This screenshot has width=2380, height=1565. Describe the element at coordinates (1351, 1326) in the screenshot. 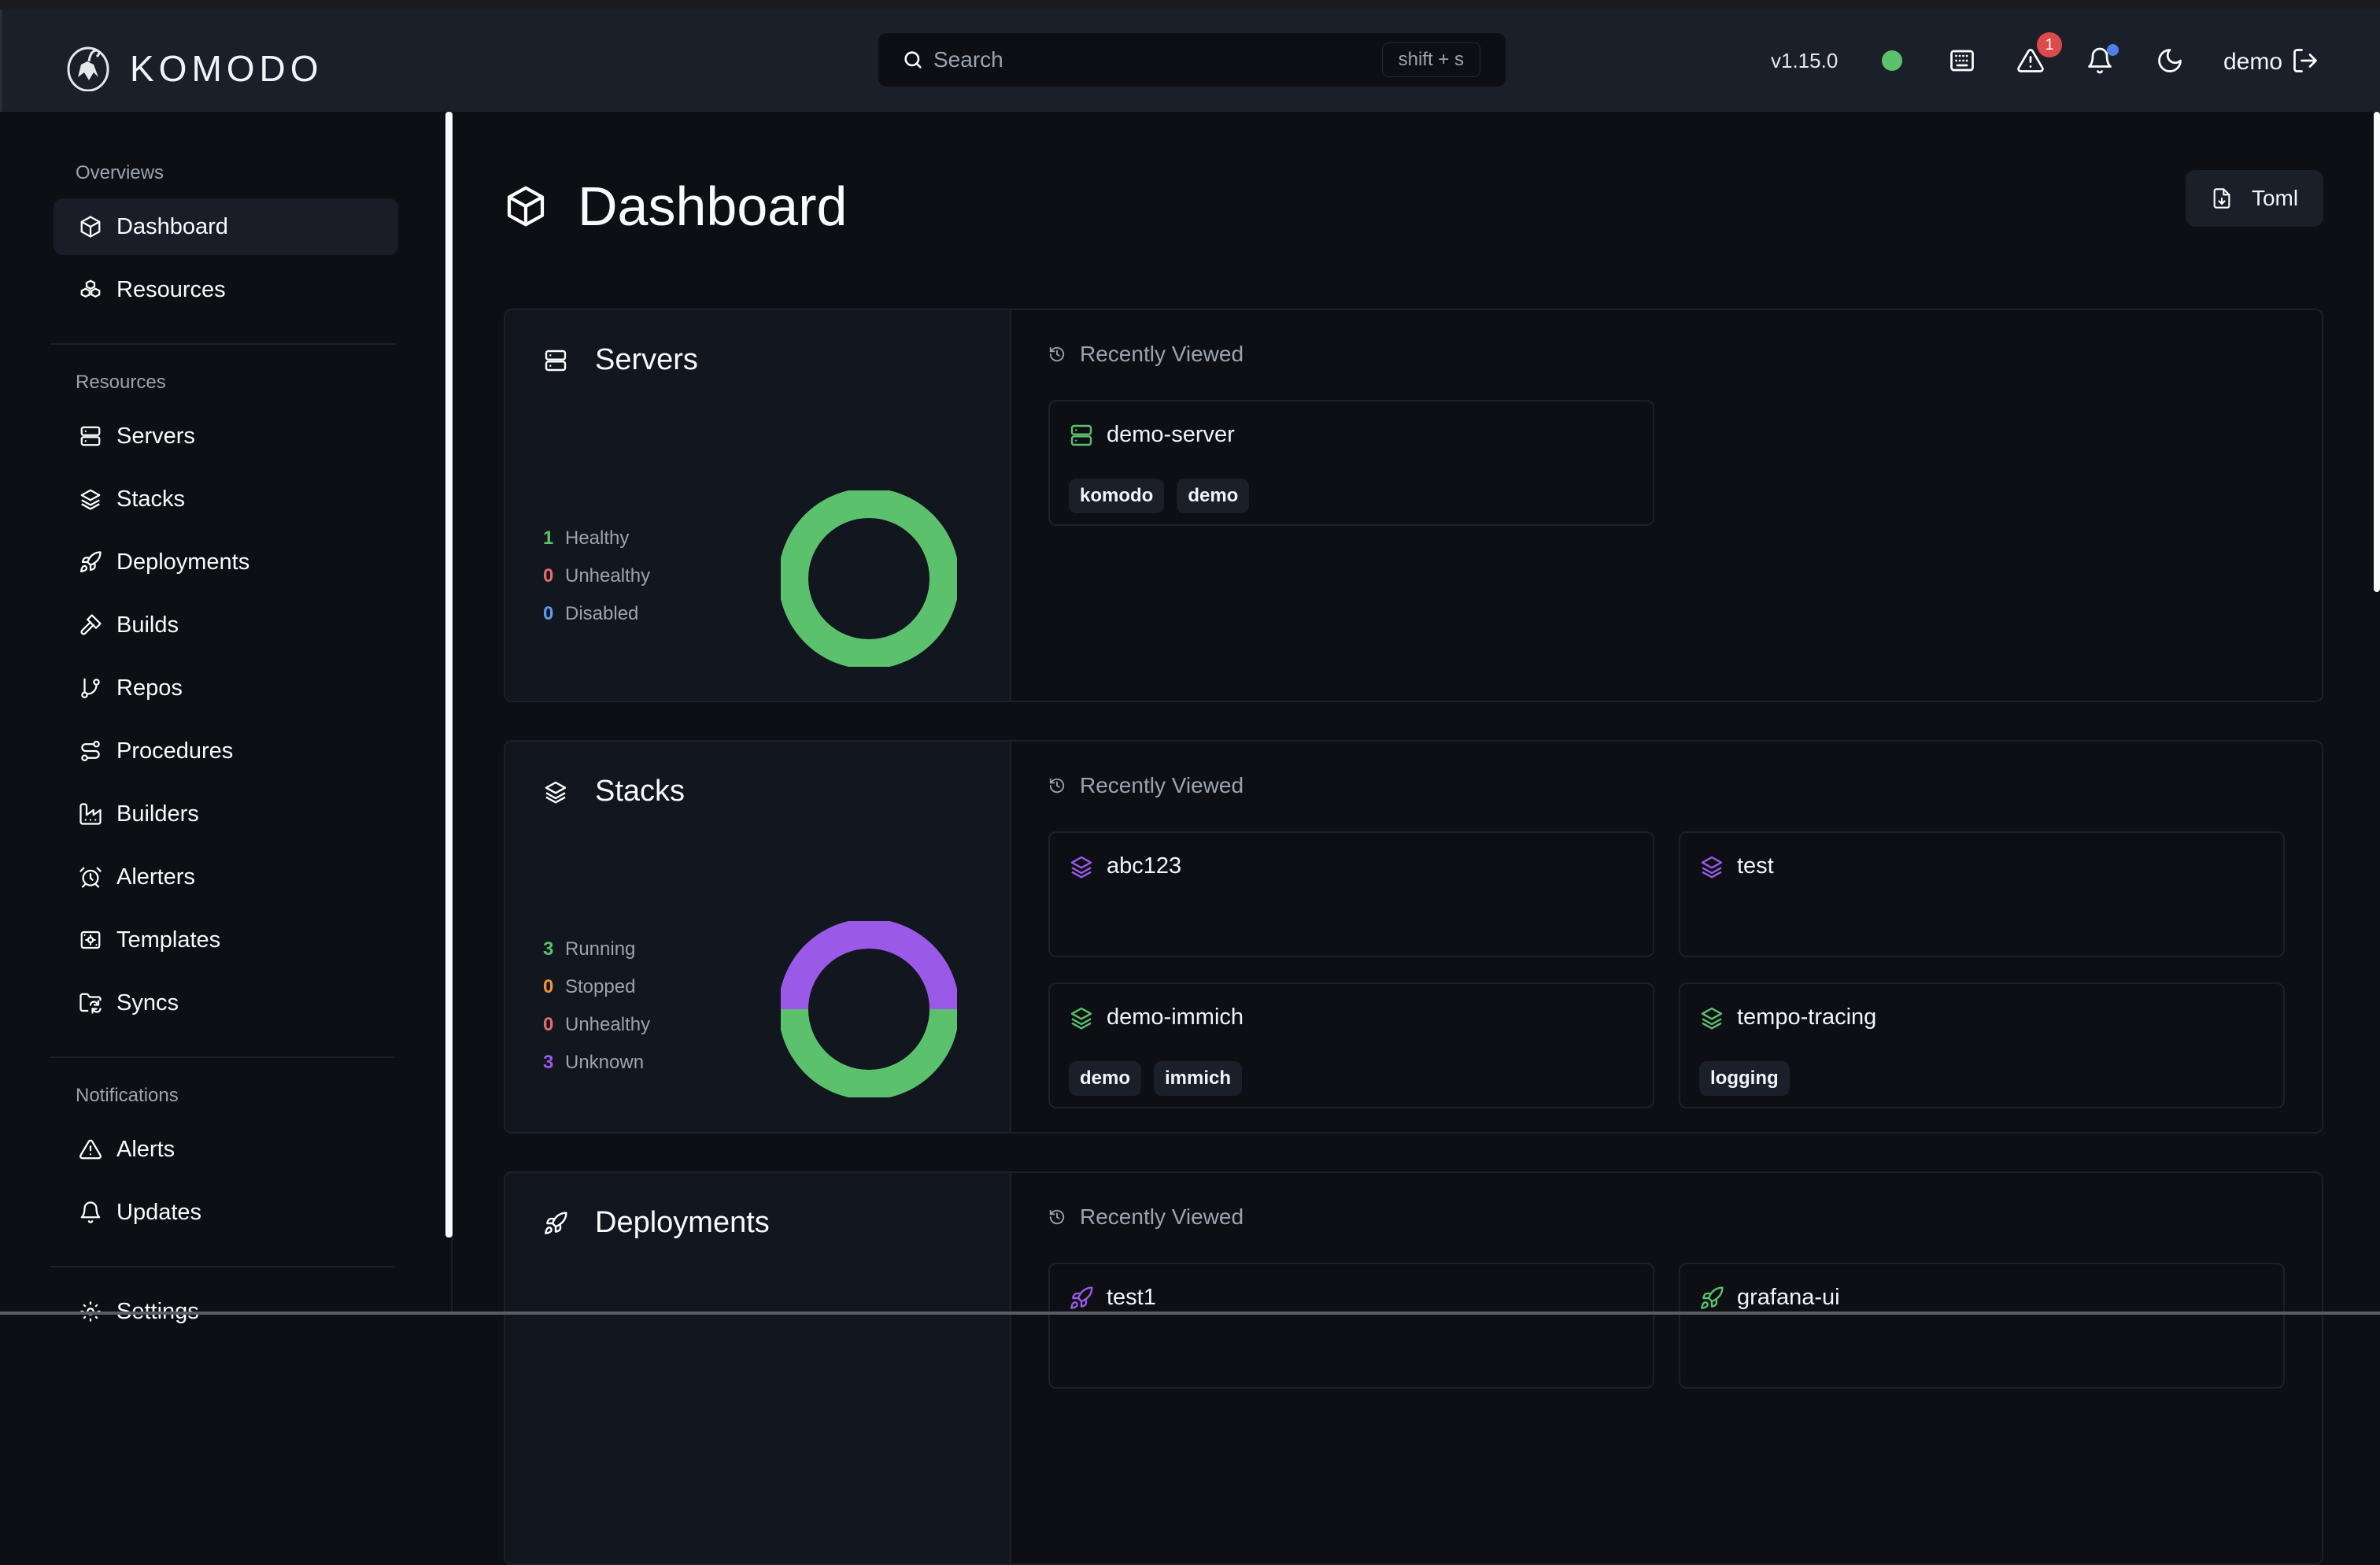

I see `recent-deployment-card: test1` at that location.